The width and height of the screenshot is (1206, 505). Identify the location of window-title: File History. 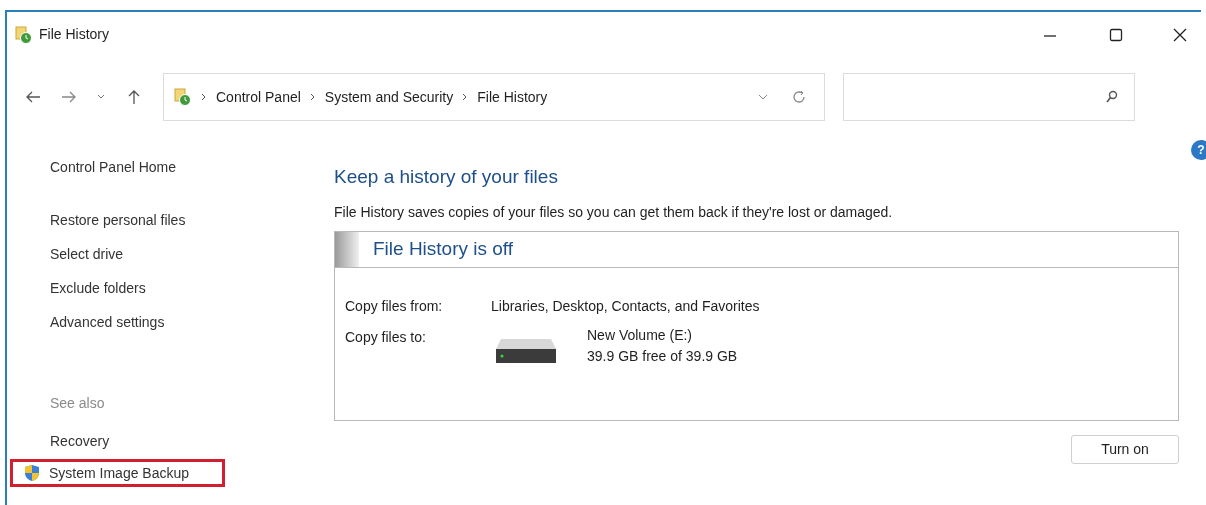
(74, 34).